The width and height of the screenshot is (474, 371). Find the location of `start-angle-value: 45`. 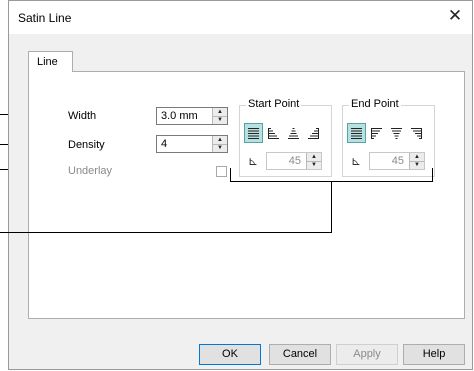

start-angle-value: 45 is located at coordinates (294, 161).